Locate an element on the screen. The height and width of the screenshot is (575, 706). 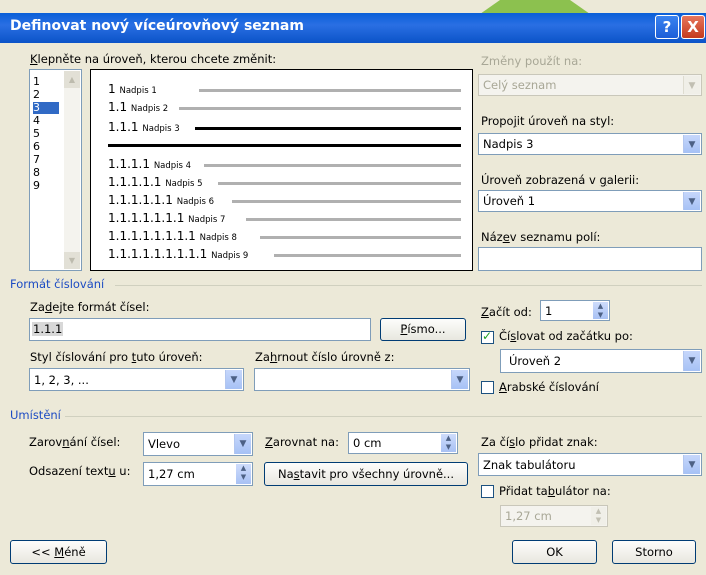
number-format-value: 1.1.1 is located at coordinates (48, 329).